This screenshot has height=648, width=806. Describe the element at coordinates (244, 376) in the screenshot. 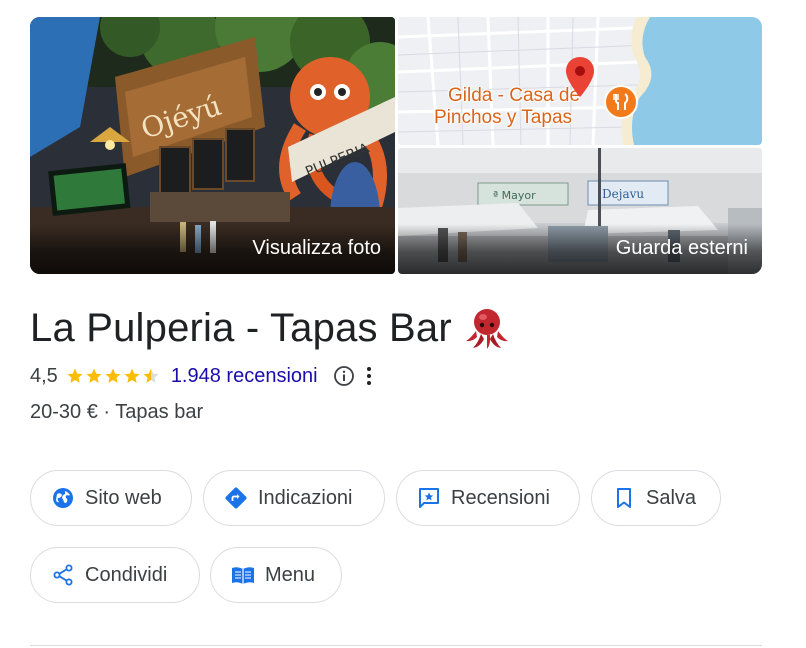

I see `reviews-count-link: 1.948 recensioni` at that location.